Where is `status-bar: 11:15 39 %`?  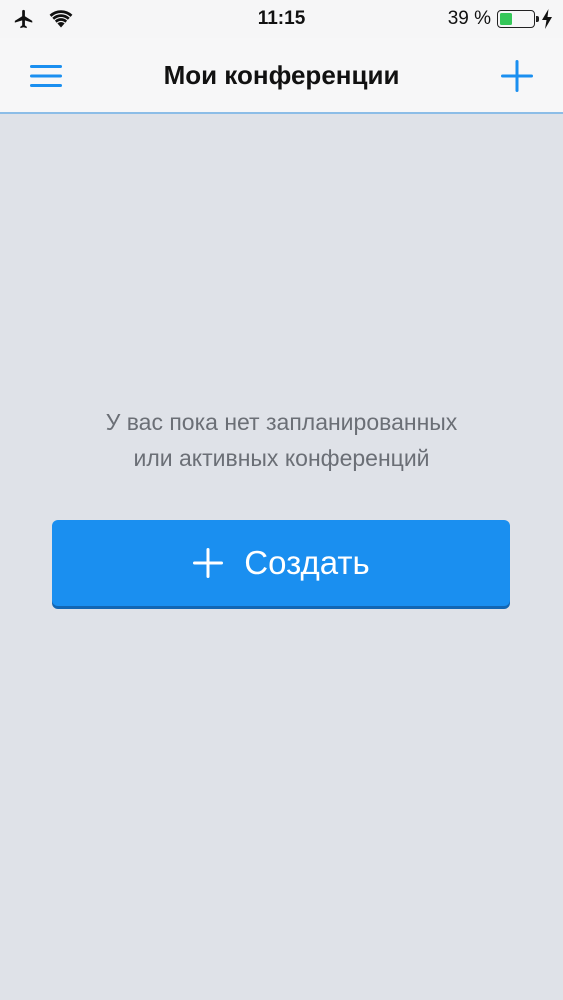
status-bar: 11:15 39 % is located at coordinates (281, 19).